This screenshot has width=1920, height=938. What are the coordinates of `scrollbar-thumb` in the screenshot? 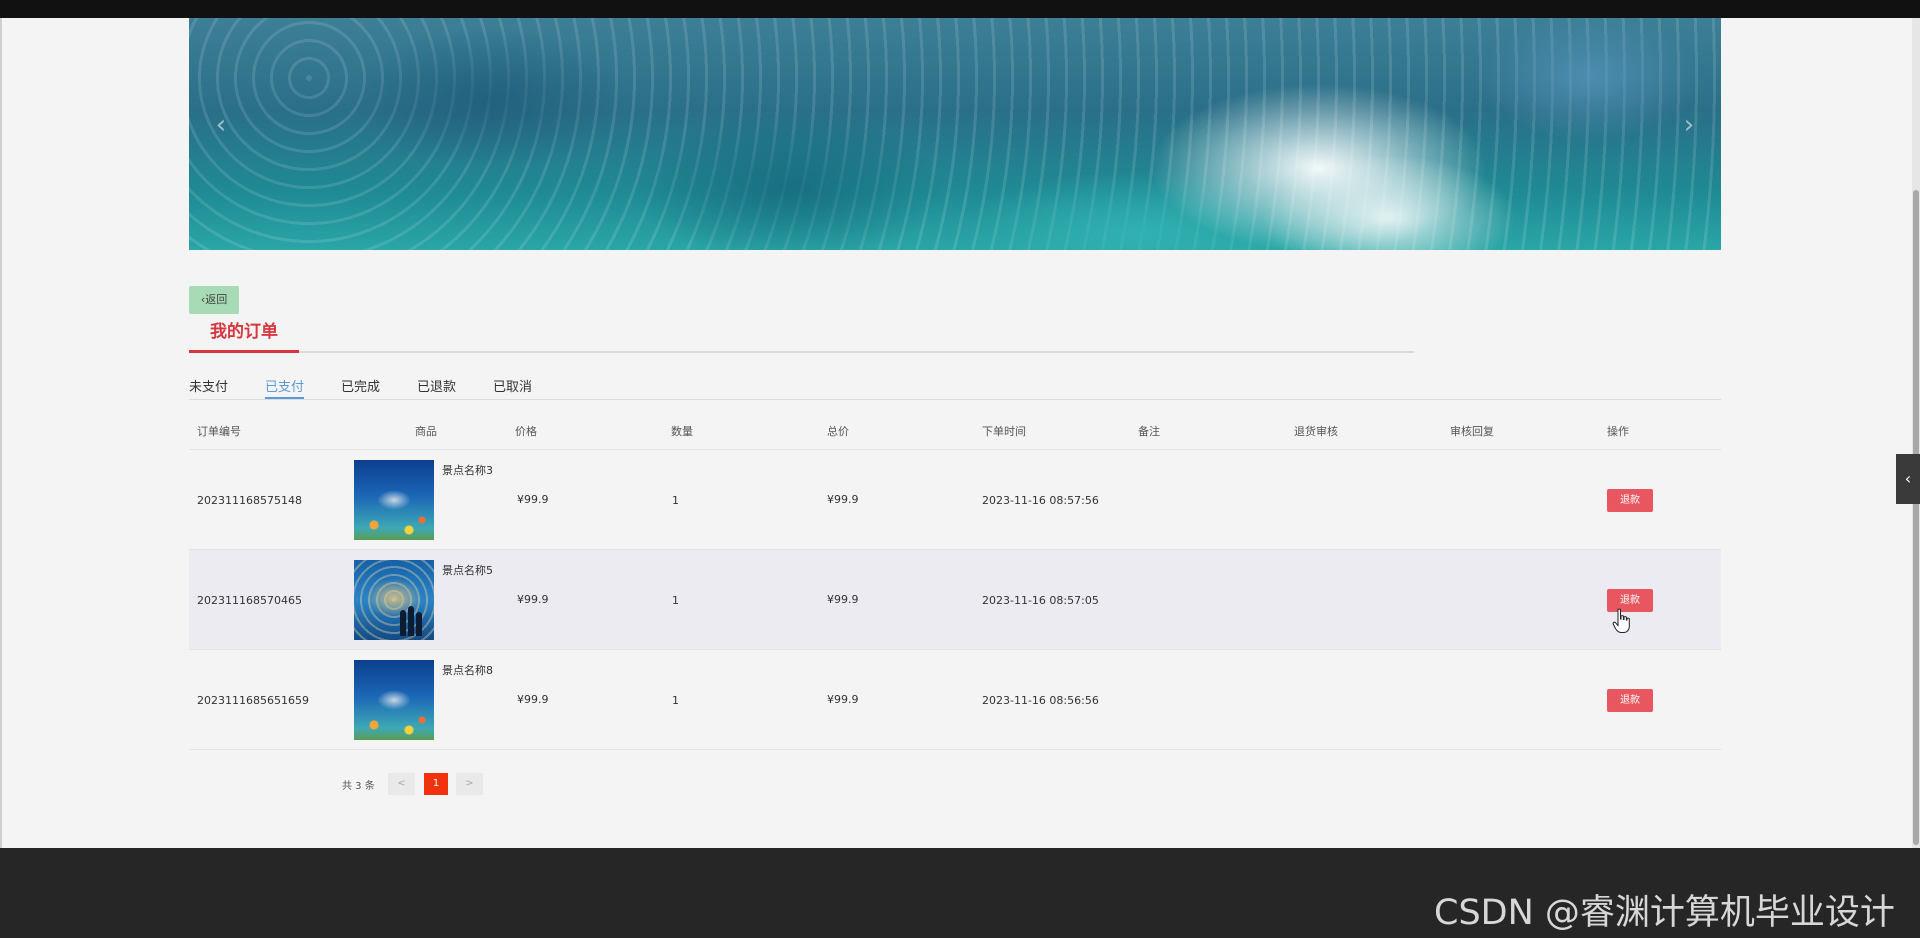 It's located at (1916, 517).